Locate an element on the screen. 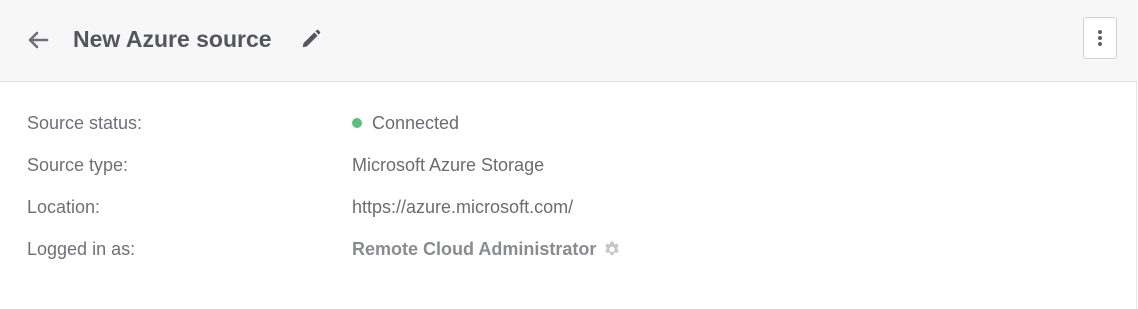  vertical-ellipsis-icon is located at coordinates (1100, 38).